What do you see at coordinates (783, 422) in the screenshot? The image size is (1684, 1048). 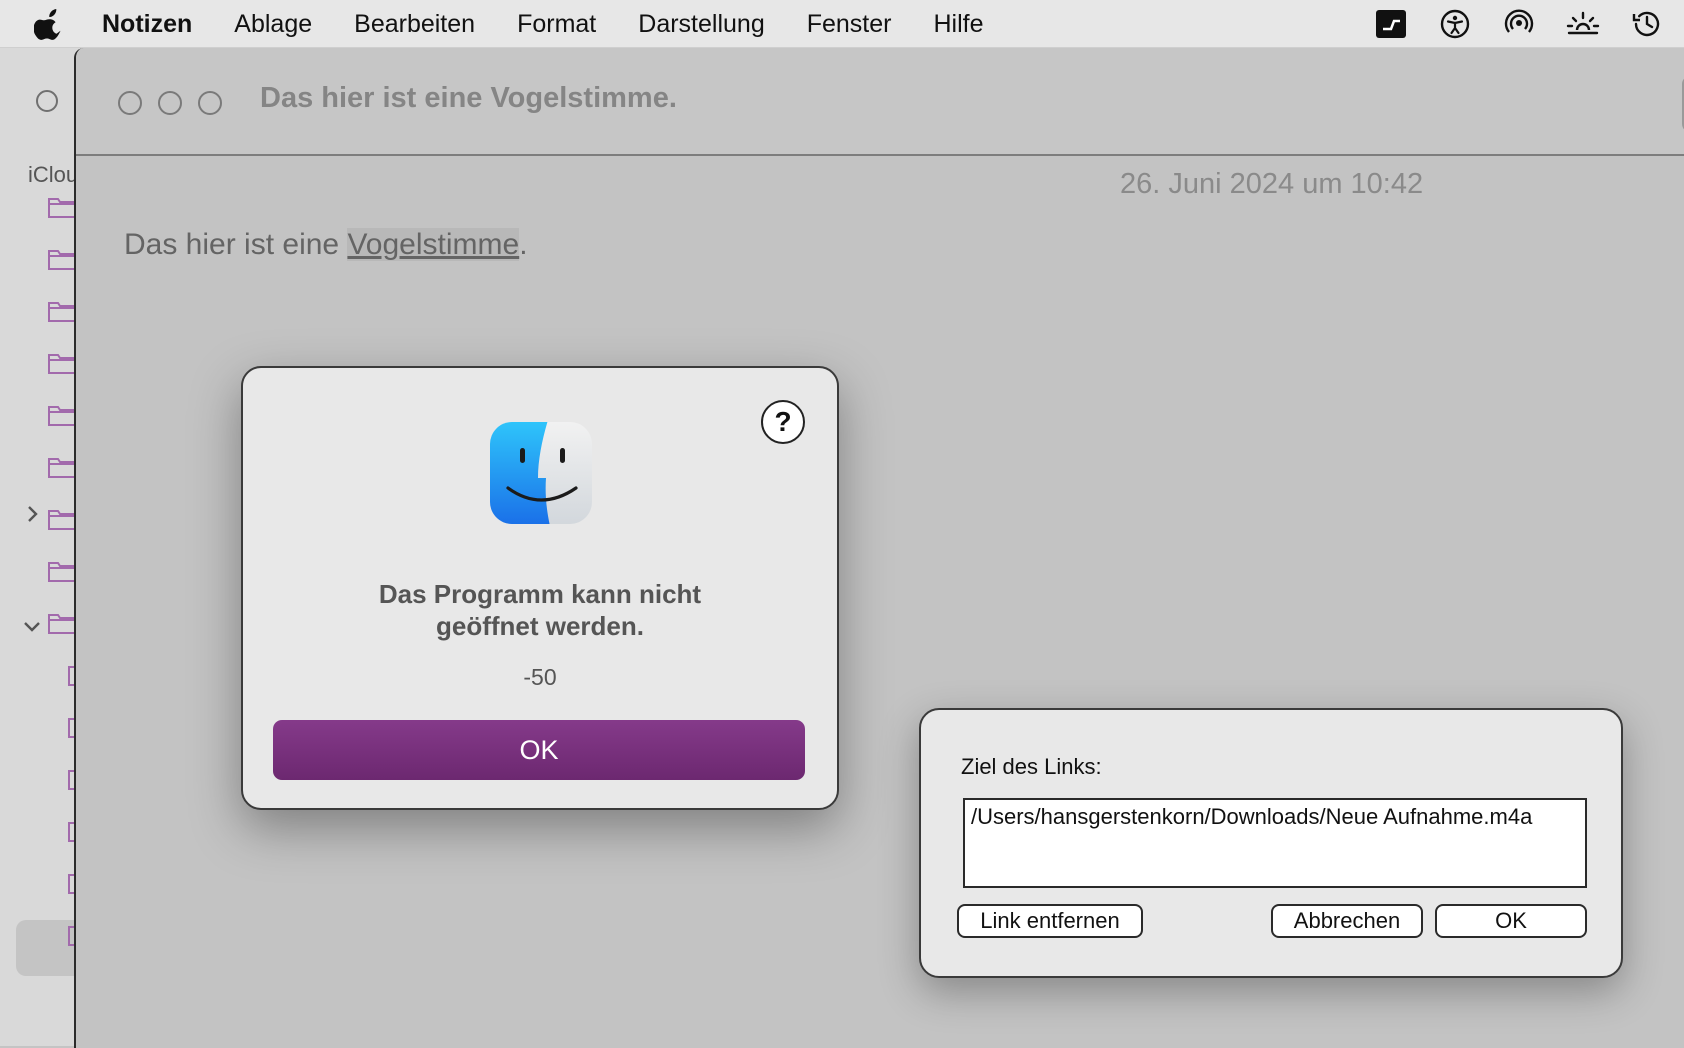 I see `help-button: ?` at bounding box center [783, 422].